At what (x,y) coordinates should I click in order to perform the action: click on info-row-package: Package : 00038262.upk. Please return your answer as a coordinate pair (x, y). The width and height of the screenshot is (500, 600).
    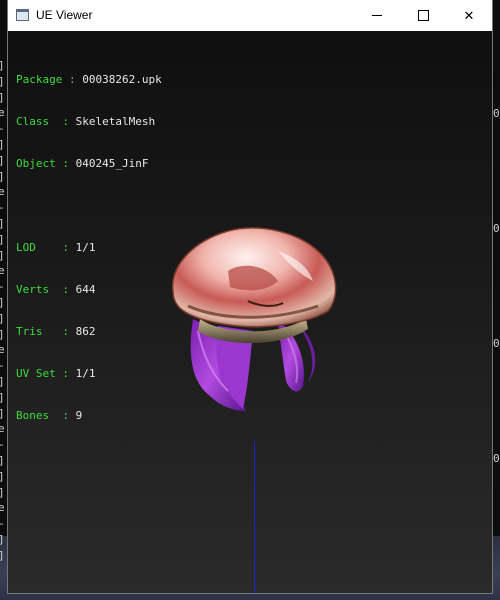
    Looking at the image, I should click on (89, 79).